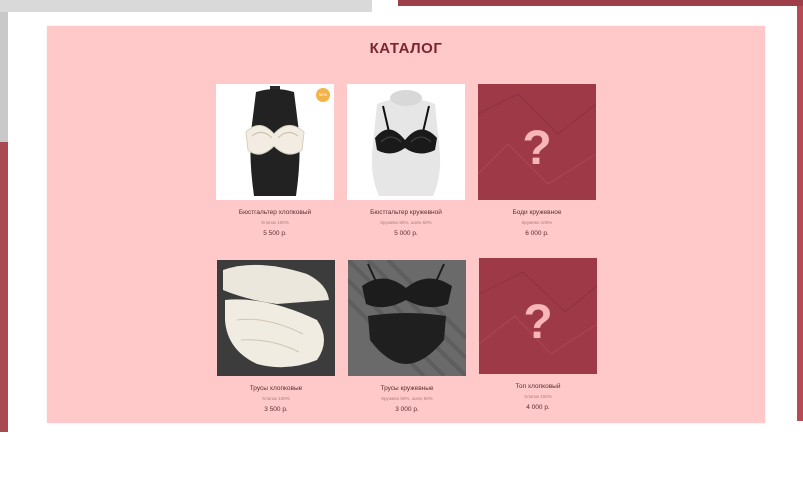  Describe the element at coordinates (406, 142) in the screenshot. I see `product-image-lace-bra` at that location.